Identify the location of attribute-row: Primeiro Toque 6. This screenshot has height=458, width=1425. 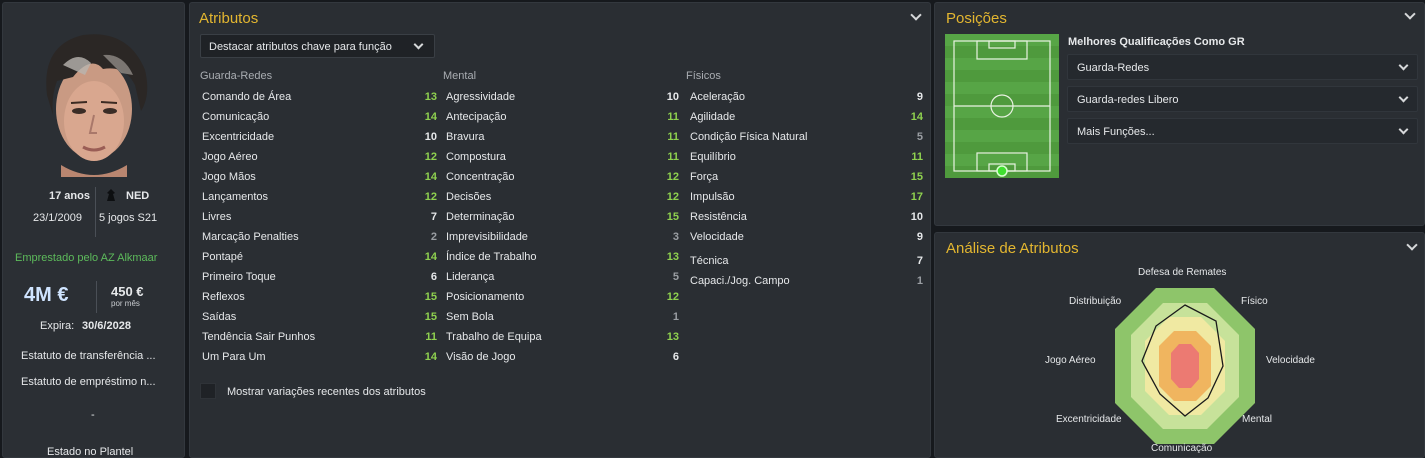
(319, 278).